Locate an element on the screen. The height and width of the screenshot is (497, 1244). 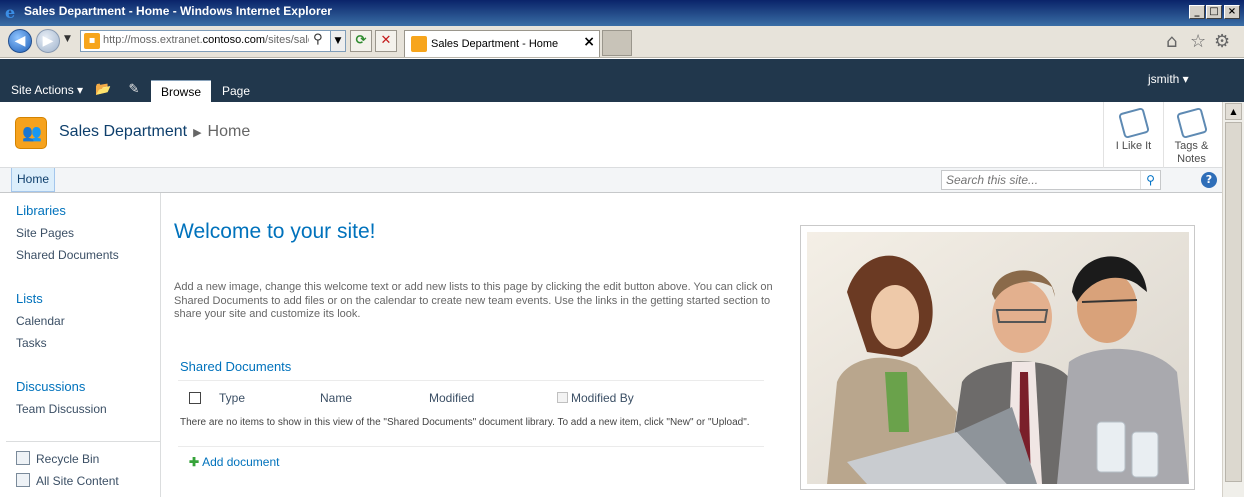
nav-item-tasks: Tasks is located at coordinates (31, 343).